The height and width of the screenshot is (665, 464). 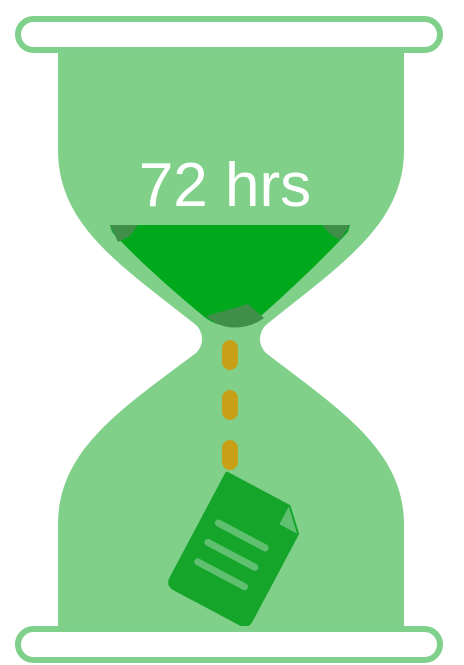 I want to click on bottom-cap, so click(x=229, y=644).